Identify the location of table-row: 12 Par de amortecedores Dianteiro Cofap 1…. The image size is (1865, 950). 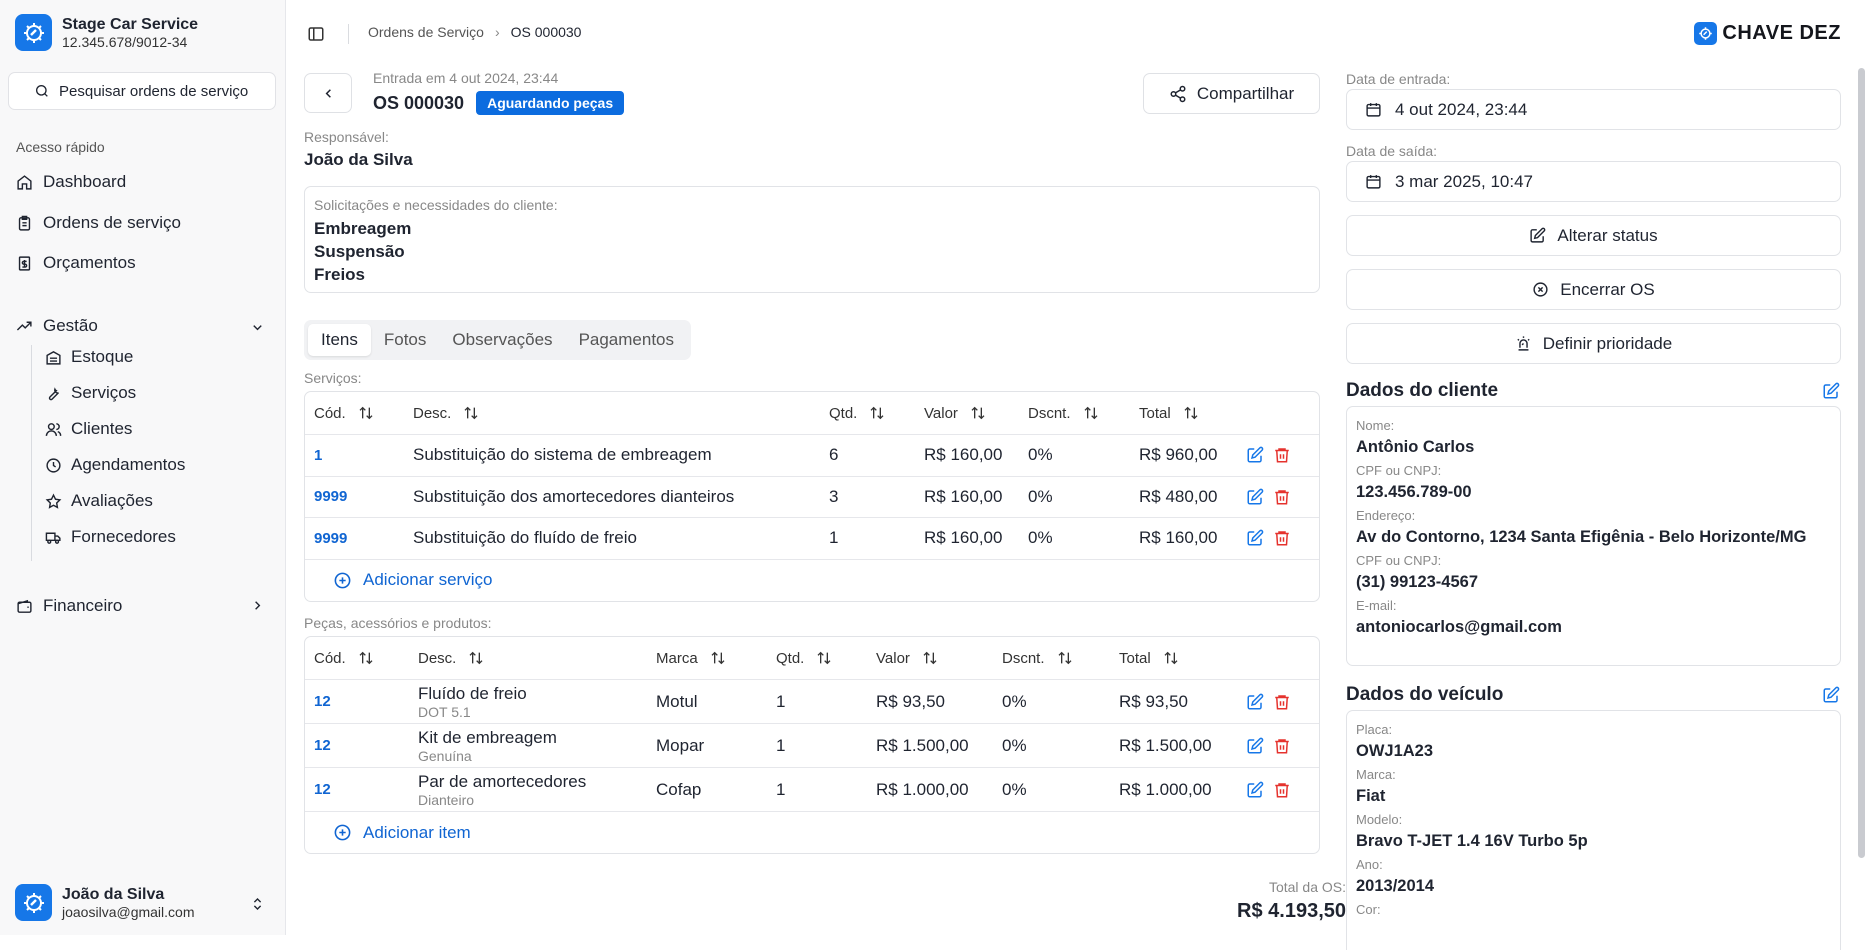
(812, 790).